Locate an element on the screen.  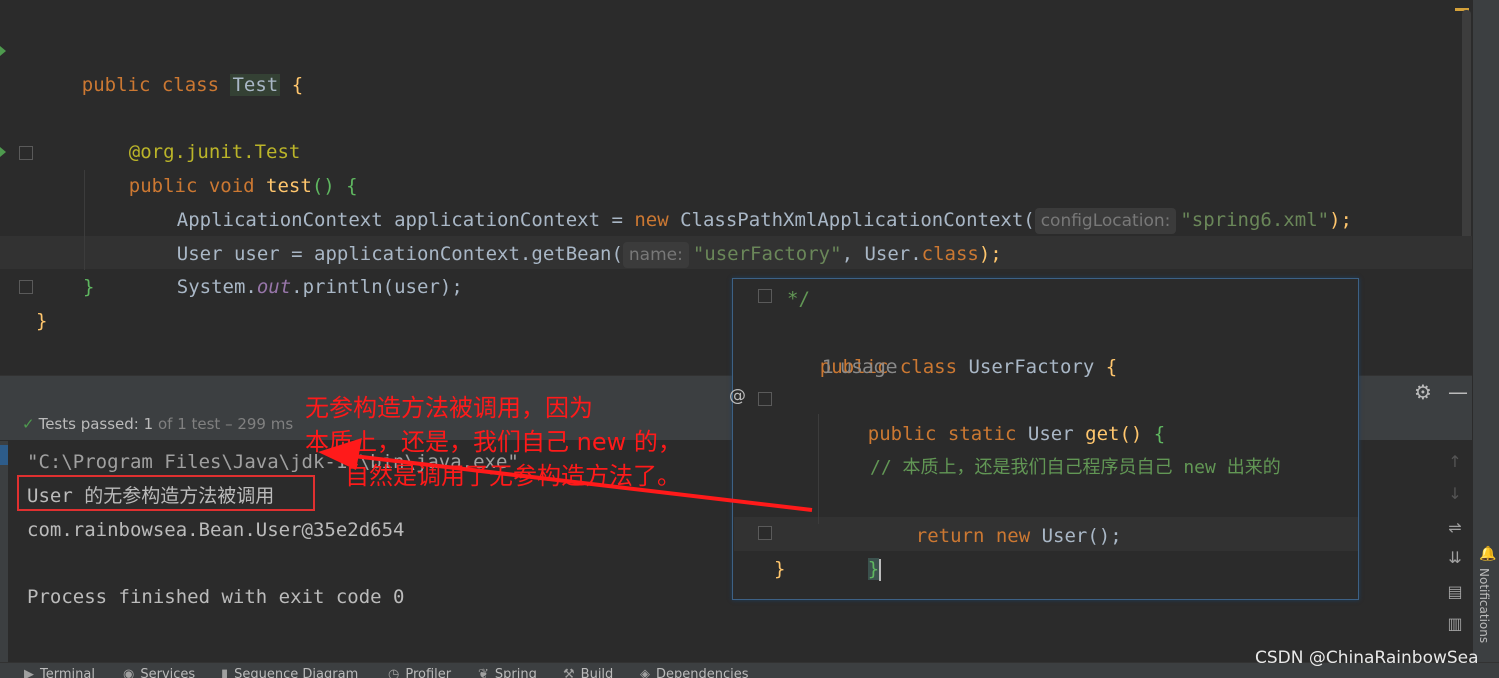
parameter-hint: configLocation: is located at coordinates (1105, 220).